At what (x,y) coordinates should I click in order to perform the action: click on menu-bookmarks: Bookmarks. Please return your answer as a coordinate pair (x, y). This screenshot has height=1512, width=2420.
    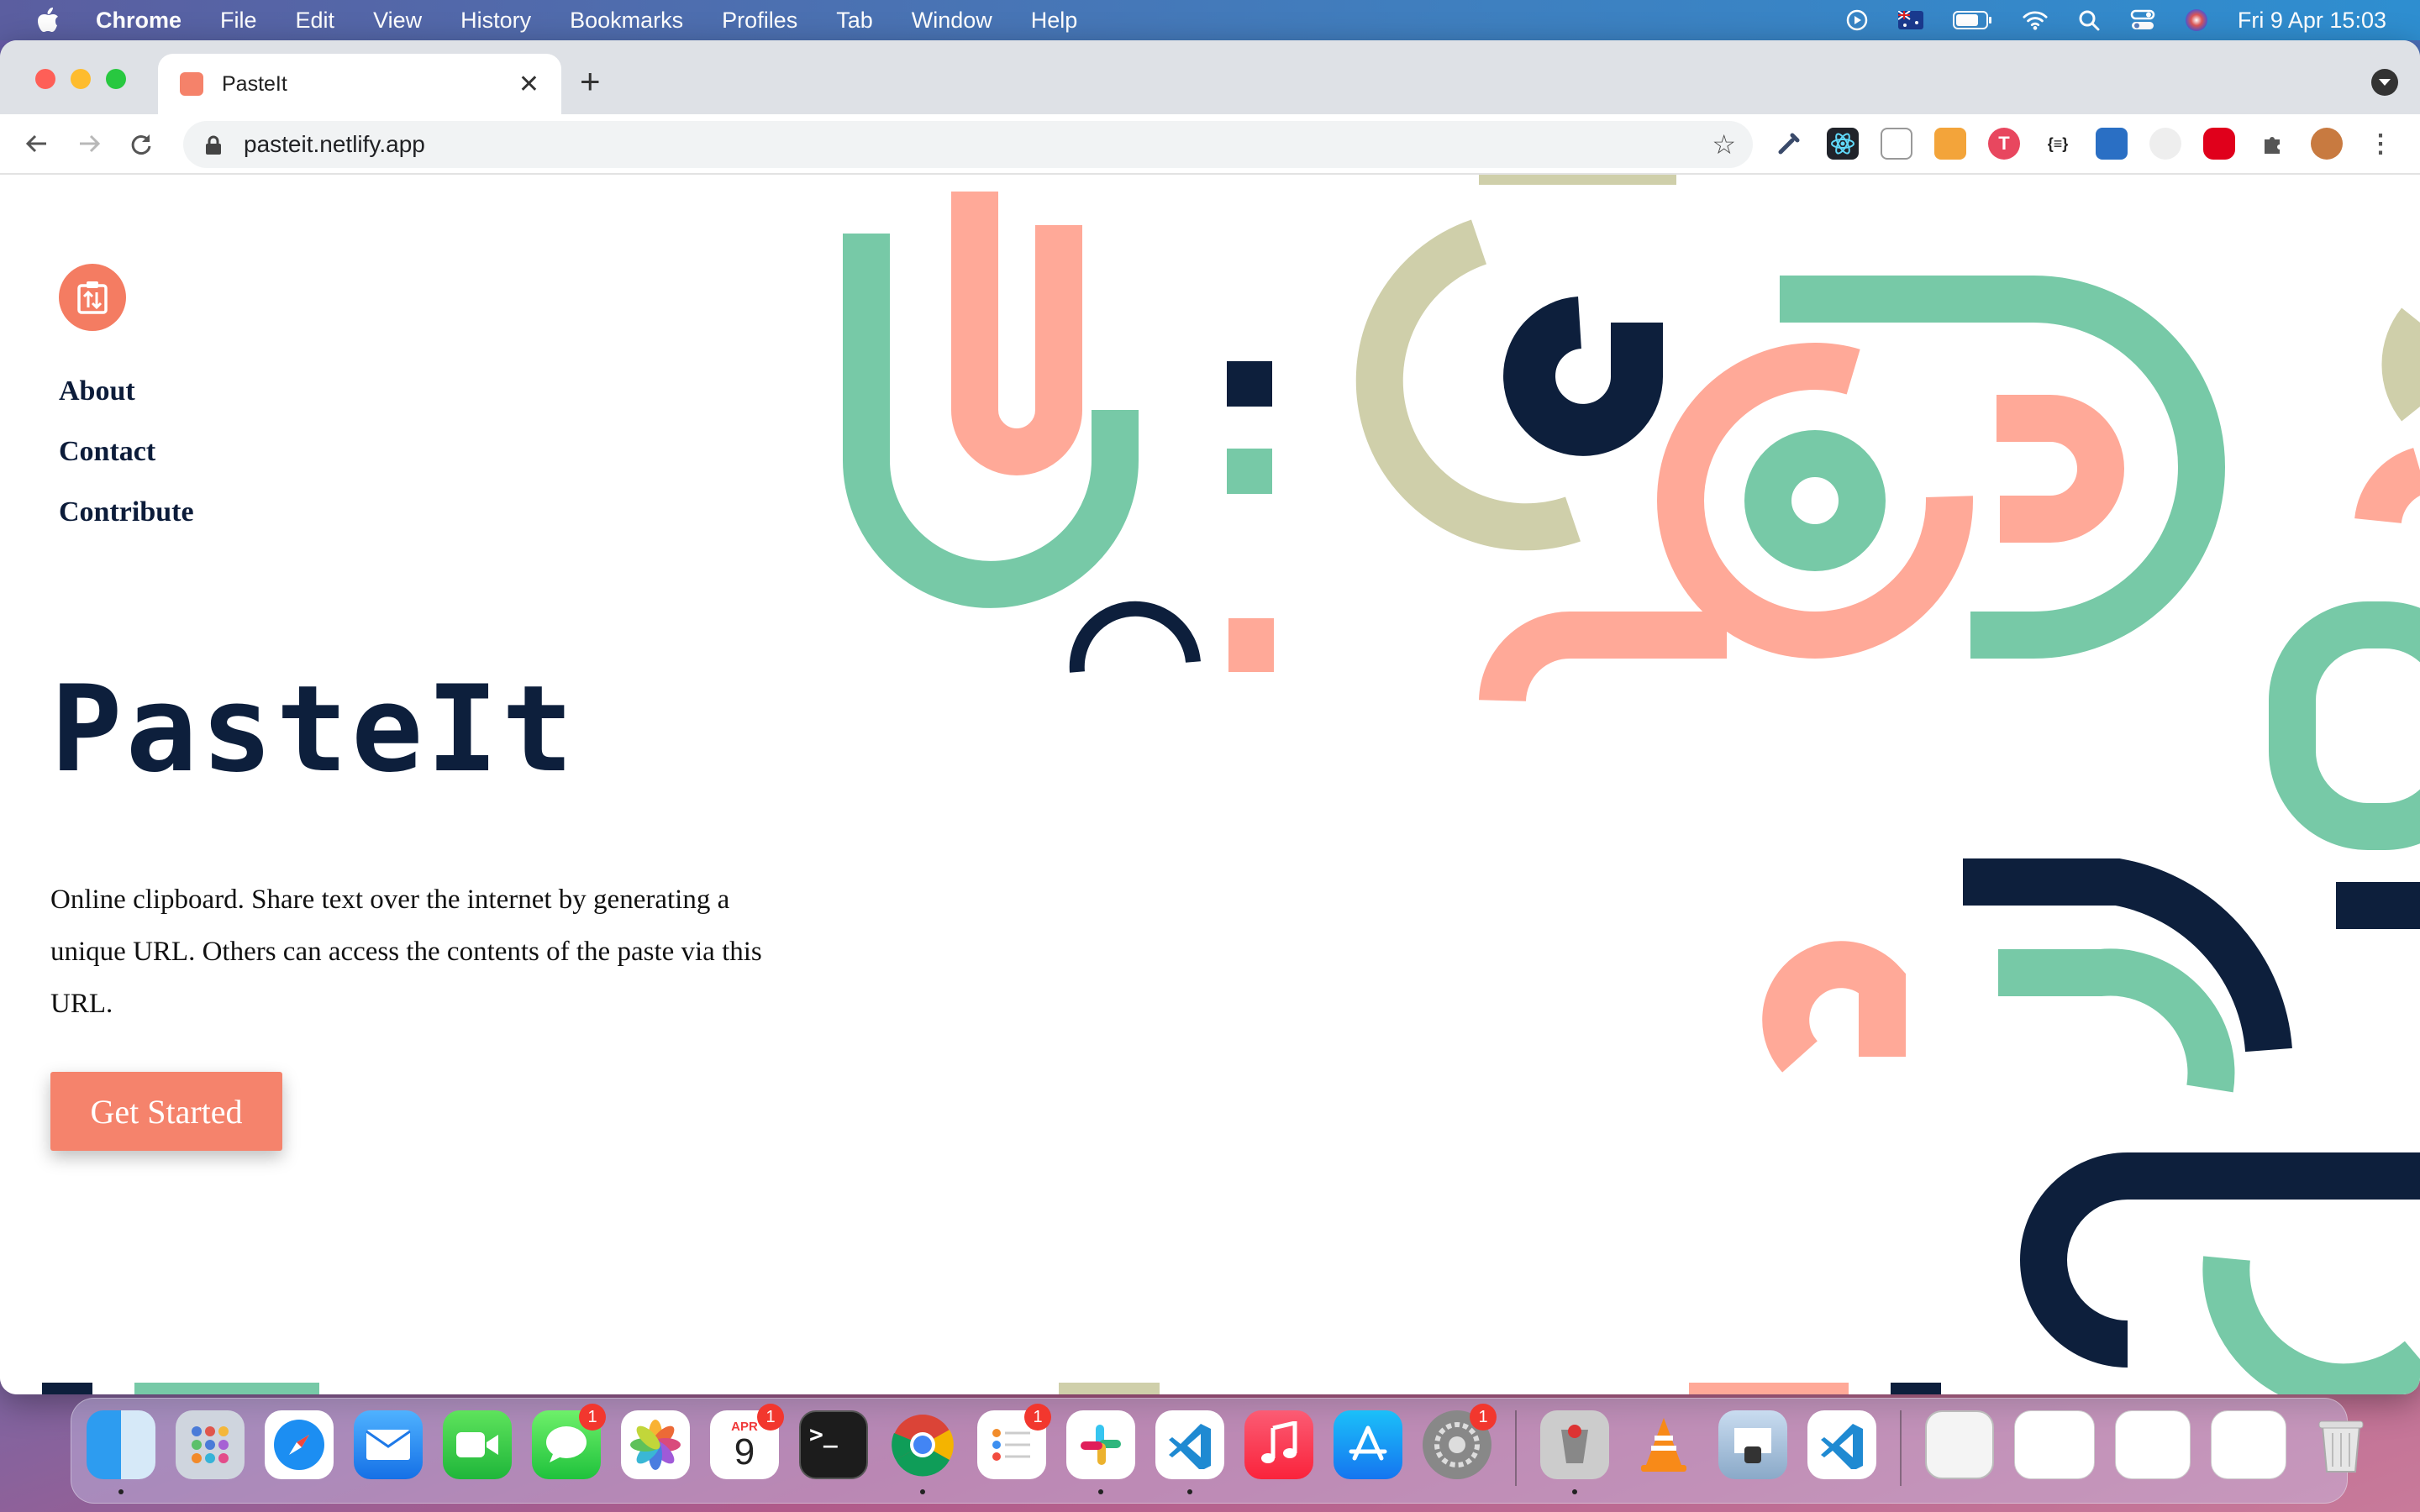
    Looking at the image, I should click on (627, 21).